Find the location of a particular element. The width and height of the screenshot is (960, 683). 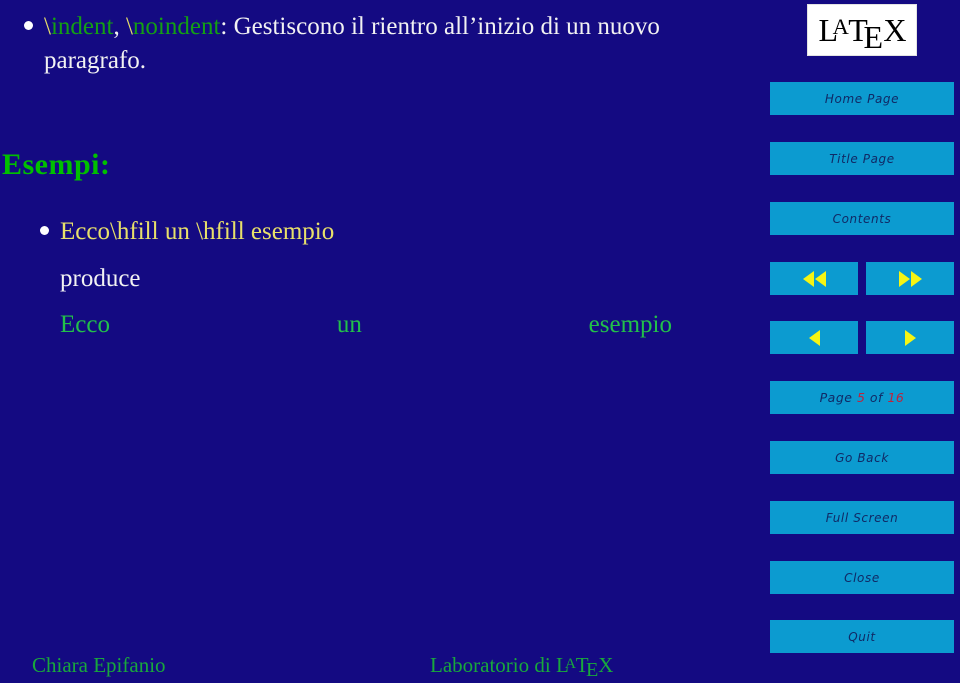

double-right-arrow-icon is located at coordinates (910, 278).